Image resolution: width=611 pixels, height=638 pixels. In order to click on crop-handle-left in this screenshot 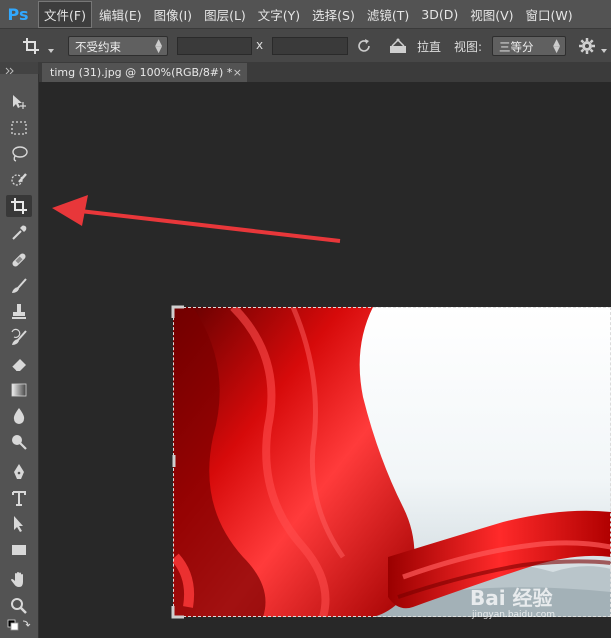, I will do `click(174, 461)`.